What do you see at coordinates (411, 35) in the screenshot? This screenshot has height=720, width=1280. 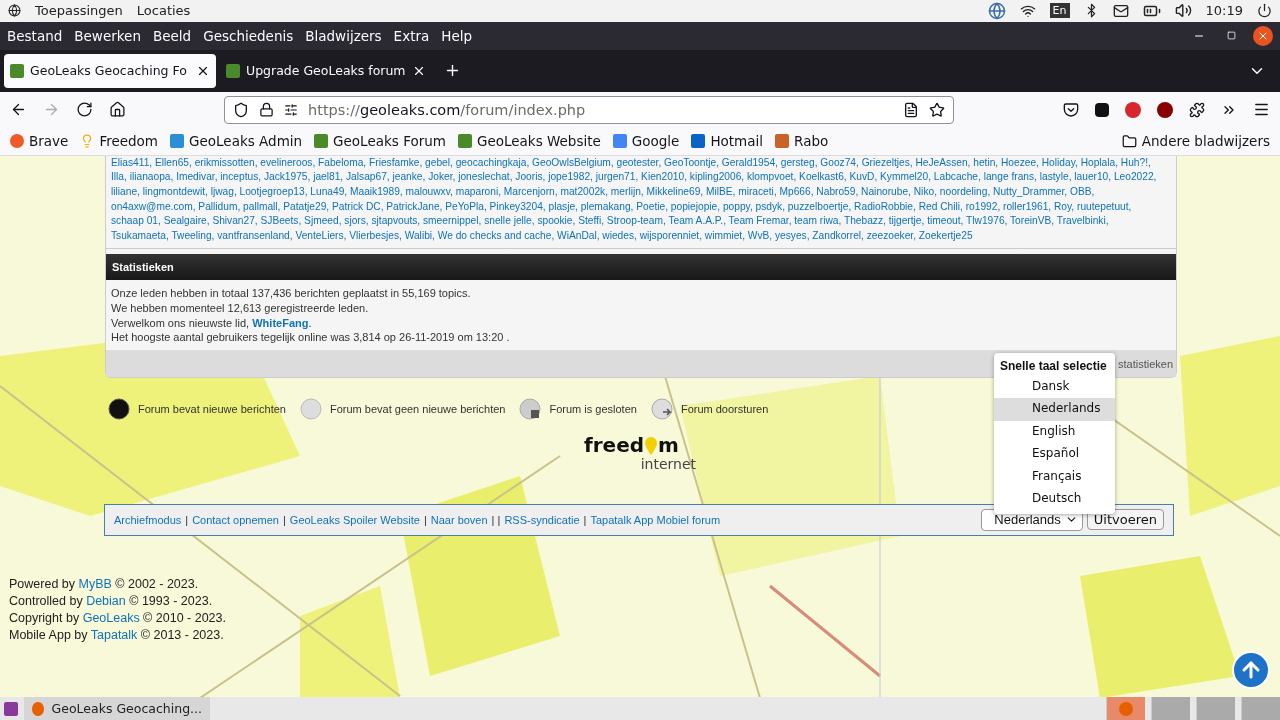 I see `menu-item: Extra` at bounding box center [411, 35].